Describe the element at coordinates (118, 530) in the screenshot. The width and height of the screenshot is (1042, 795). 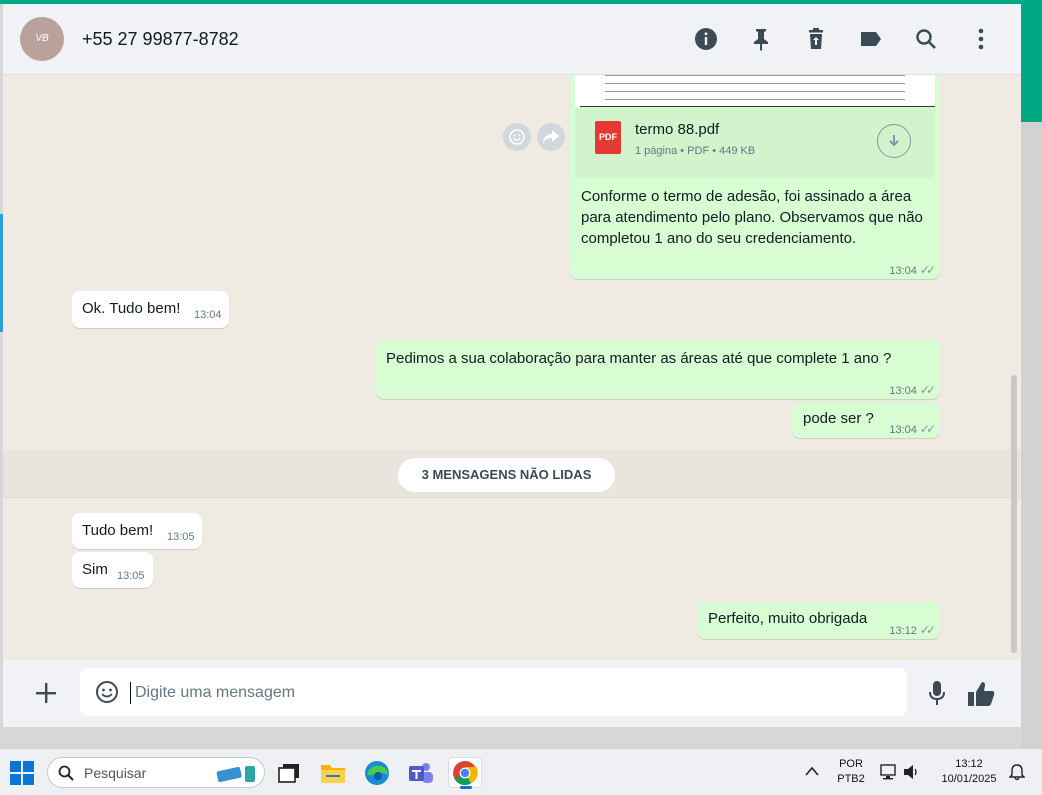
I see `message-text: Tudo bem!` at that location.